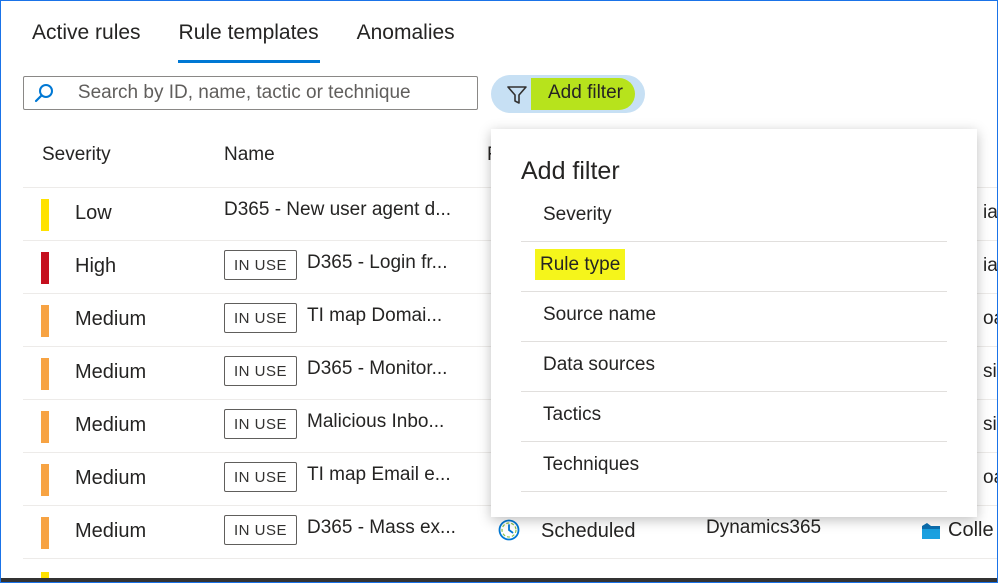  I want to click on filter-option-data-sources: Data sources, so click(734, 366).